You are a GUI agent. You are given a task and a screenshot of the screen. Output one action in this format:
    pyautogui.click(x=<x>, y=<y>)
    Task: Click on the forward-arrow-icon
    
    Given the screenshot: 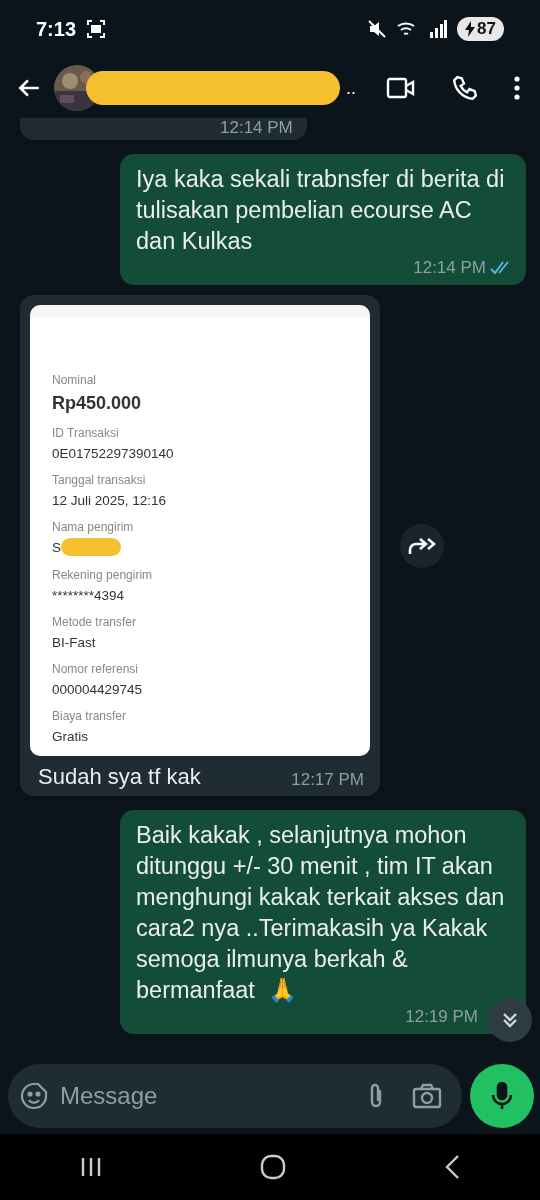 What is the action you would take?
    pyautogui.click(x=422, y=545)
    